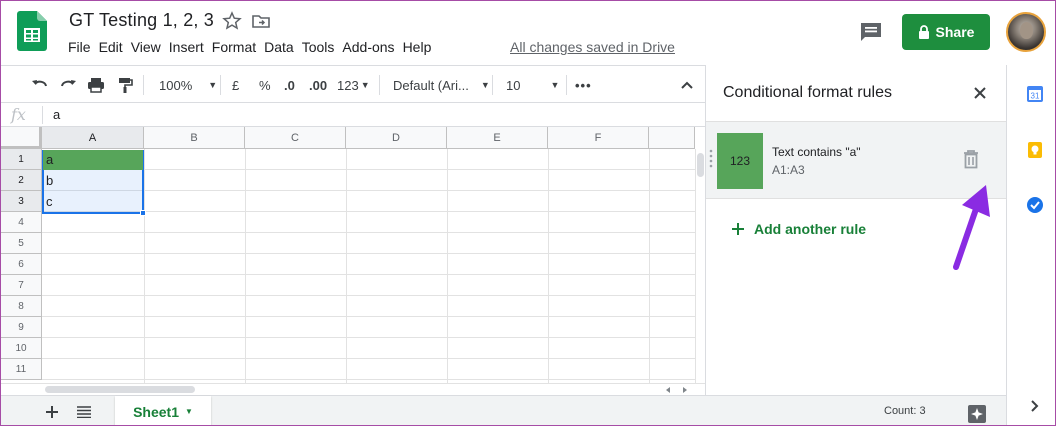 Image resolution: width=1056 pixels, height=426 pixels. I want to click on row-header: 5, so click(21, 243).